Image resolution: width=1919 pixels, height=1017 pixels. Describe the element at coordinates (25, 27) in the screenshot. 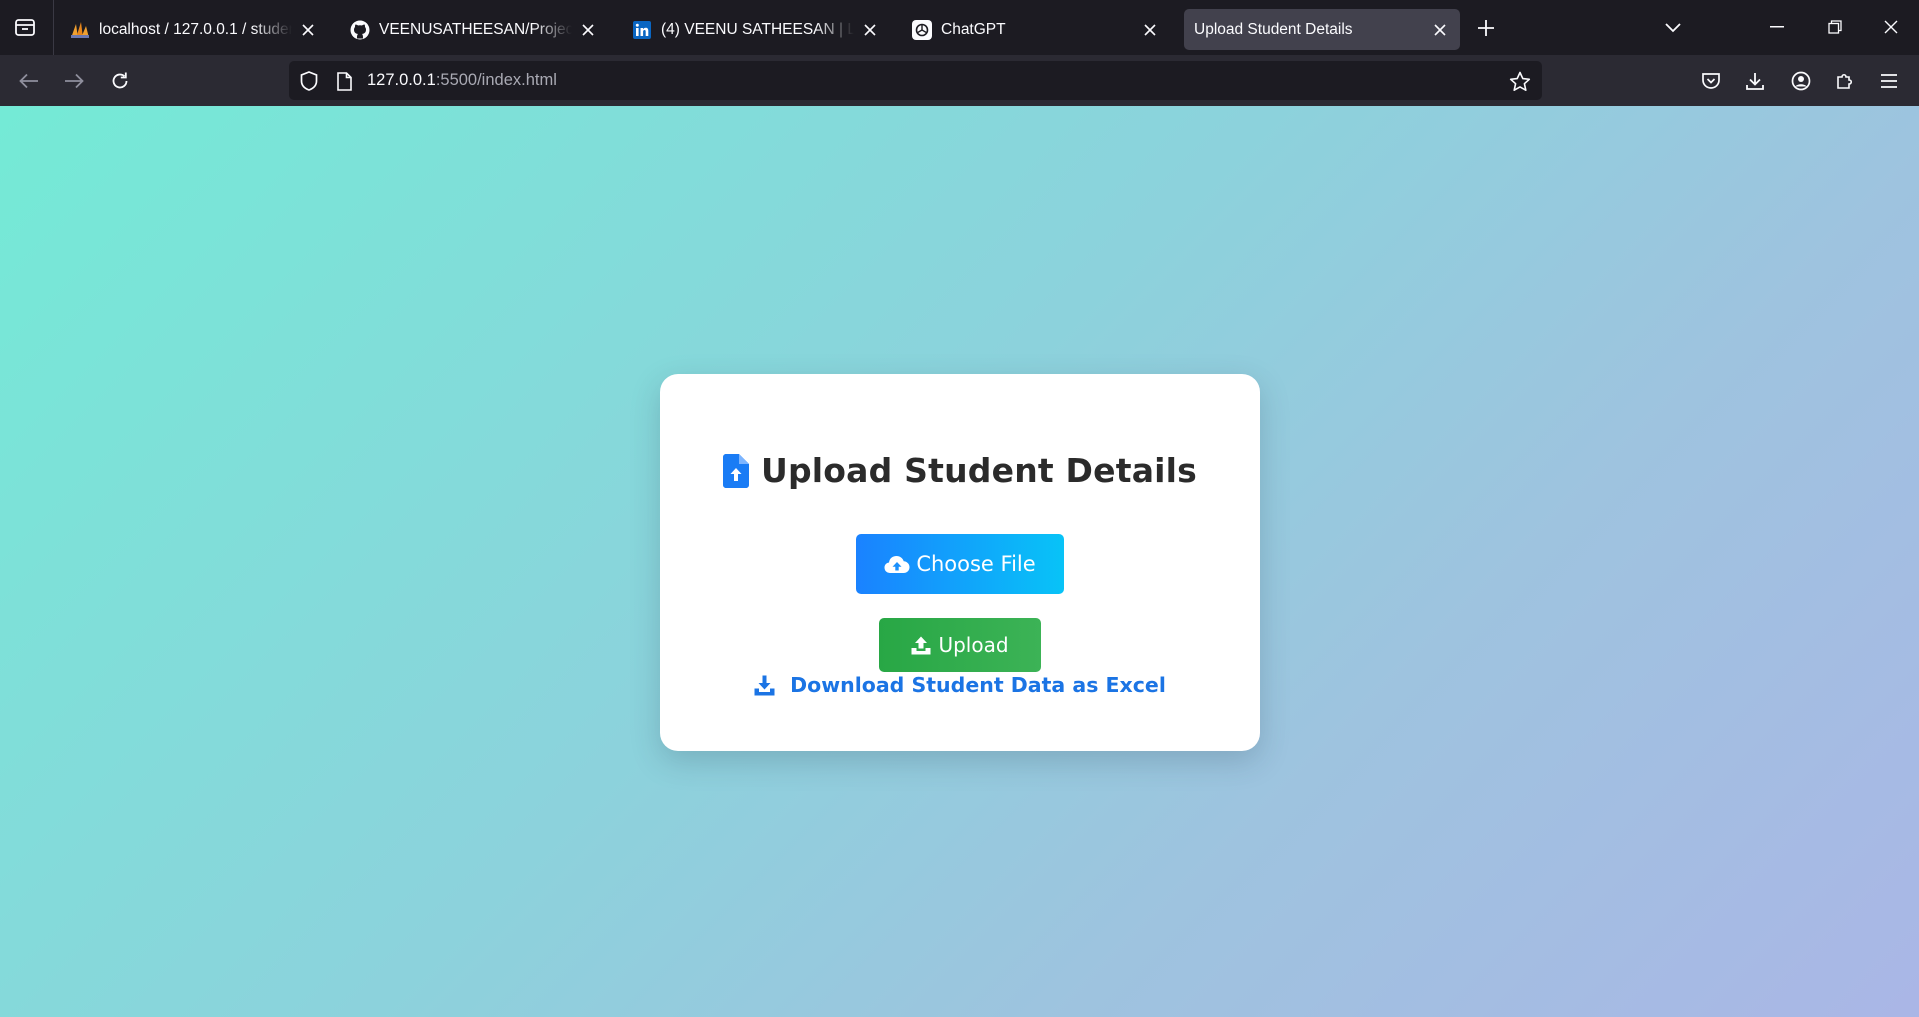

I see `firefox-view-icon` at that location.